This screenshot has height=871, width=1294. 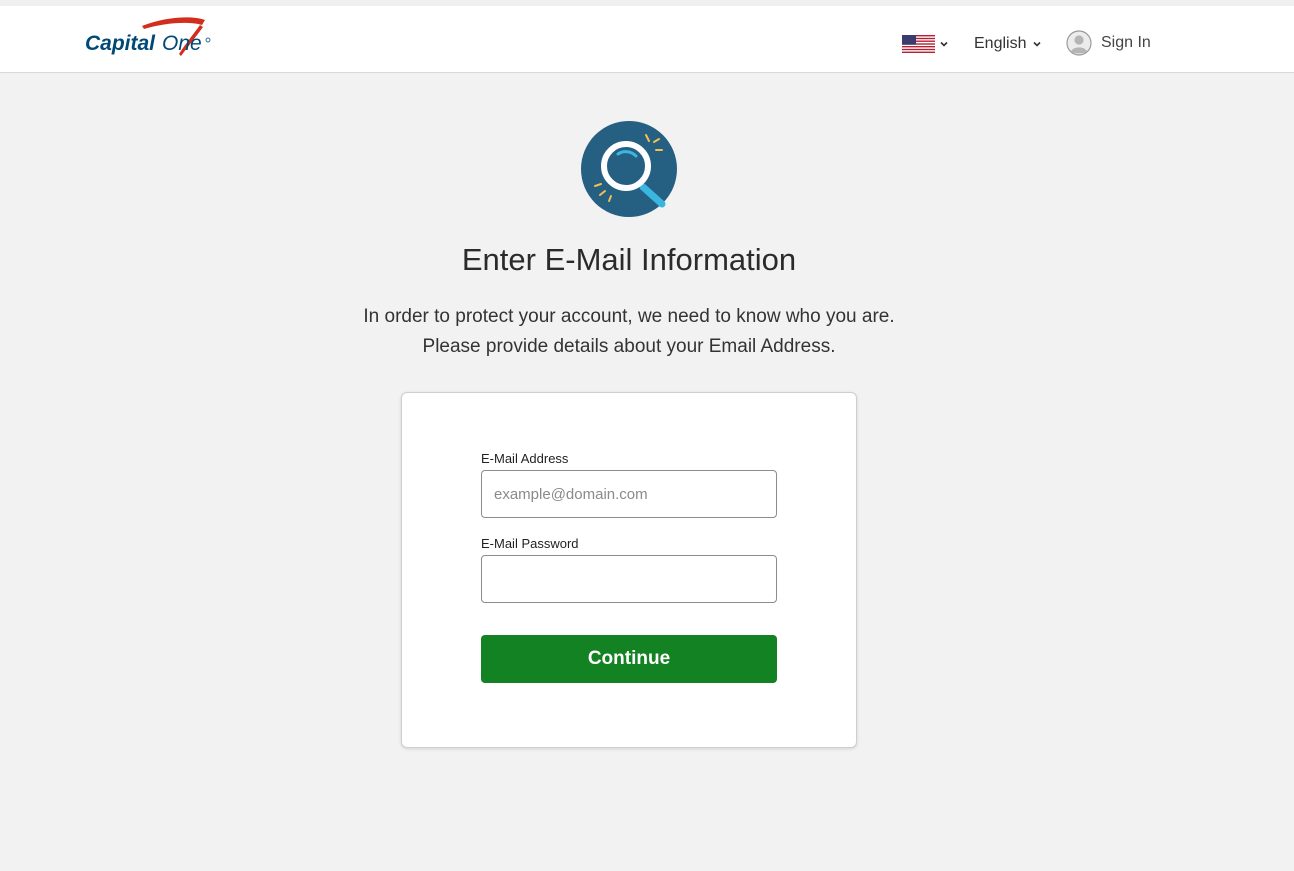 What do you see at coordinates (120, 43) in the screenshot?
I see `svg-text: Capital` at bounding box center [120, 43].